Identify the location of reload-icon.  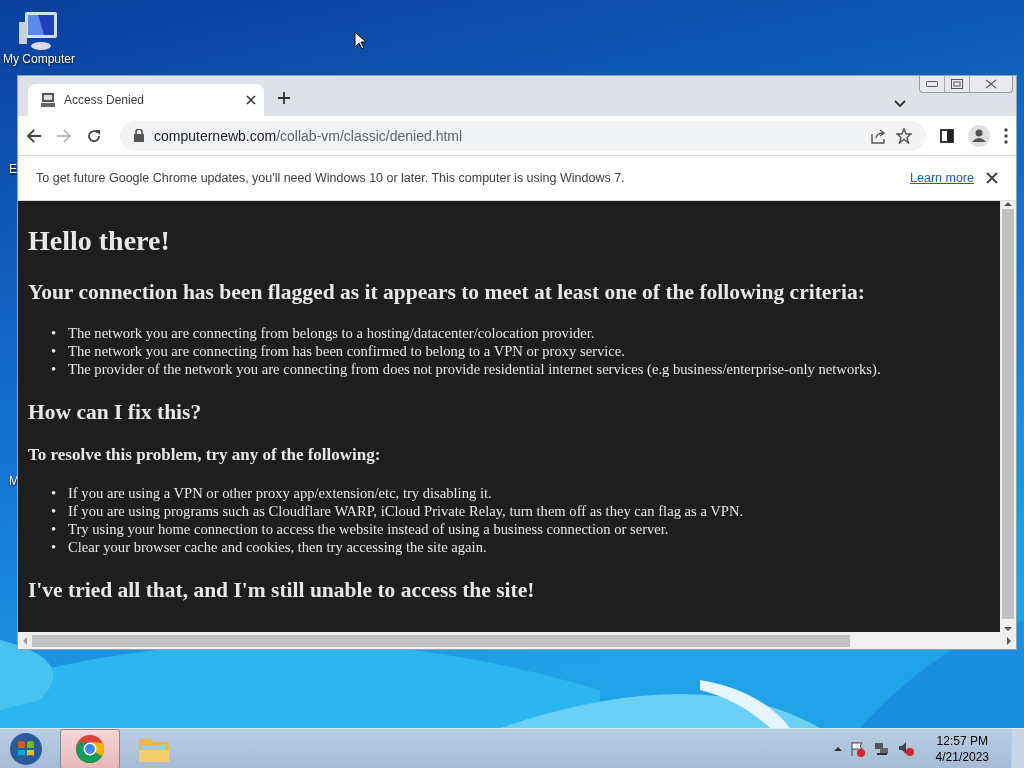
(94, 135).